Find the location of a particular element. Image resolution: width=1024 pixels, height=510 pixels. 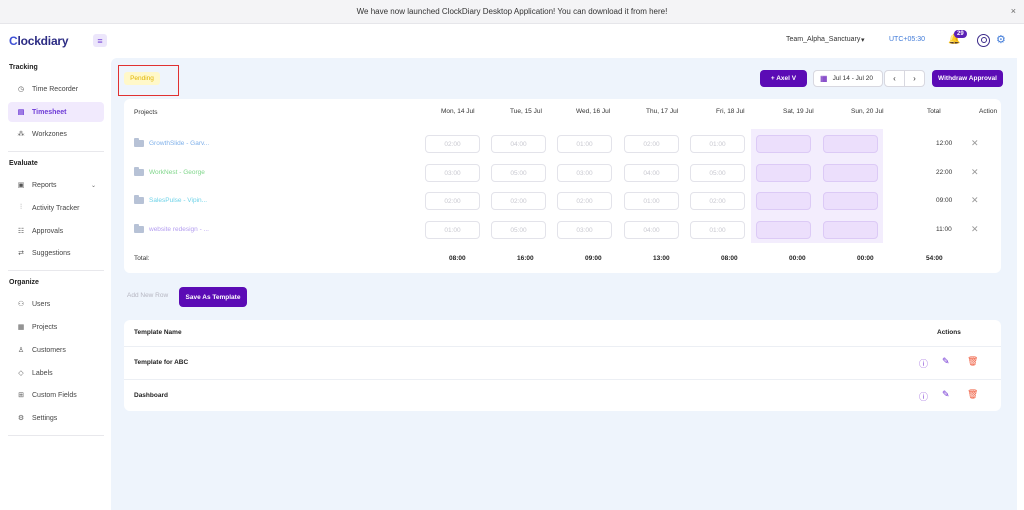

sidebar-item-settings: ⚙ Settings is located at coordinates (56, 418).